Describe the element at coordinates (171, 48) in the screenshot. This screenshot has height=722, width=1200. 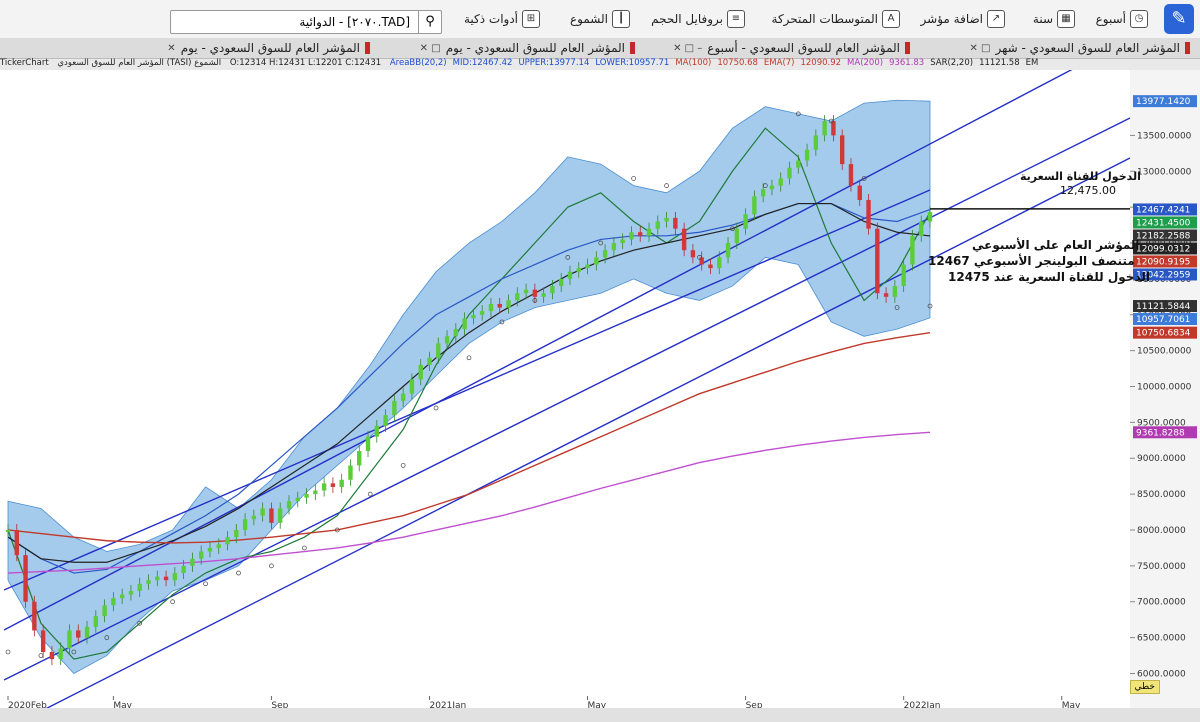
I see `close-icon: ✕` at that location.